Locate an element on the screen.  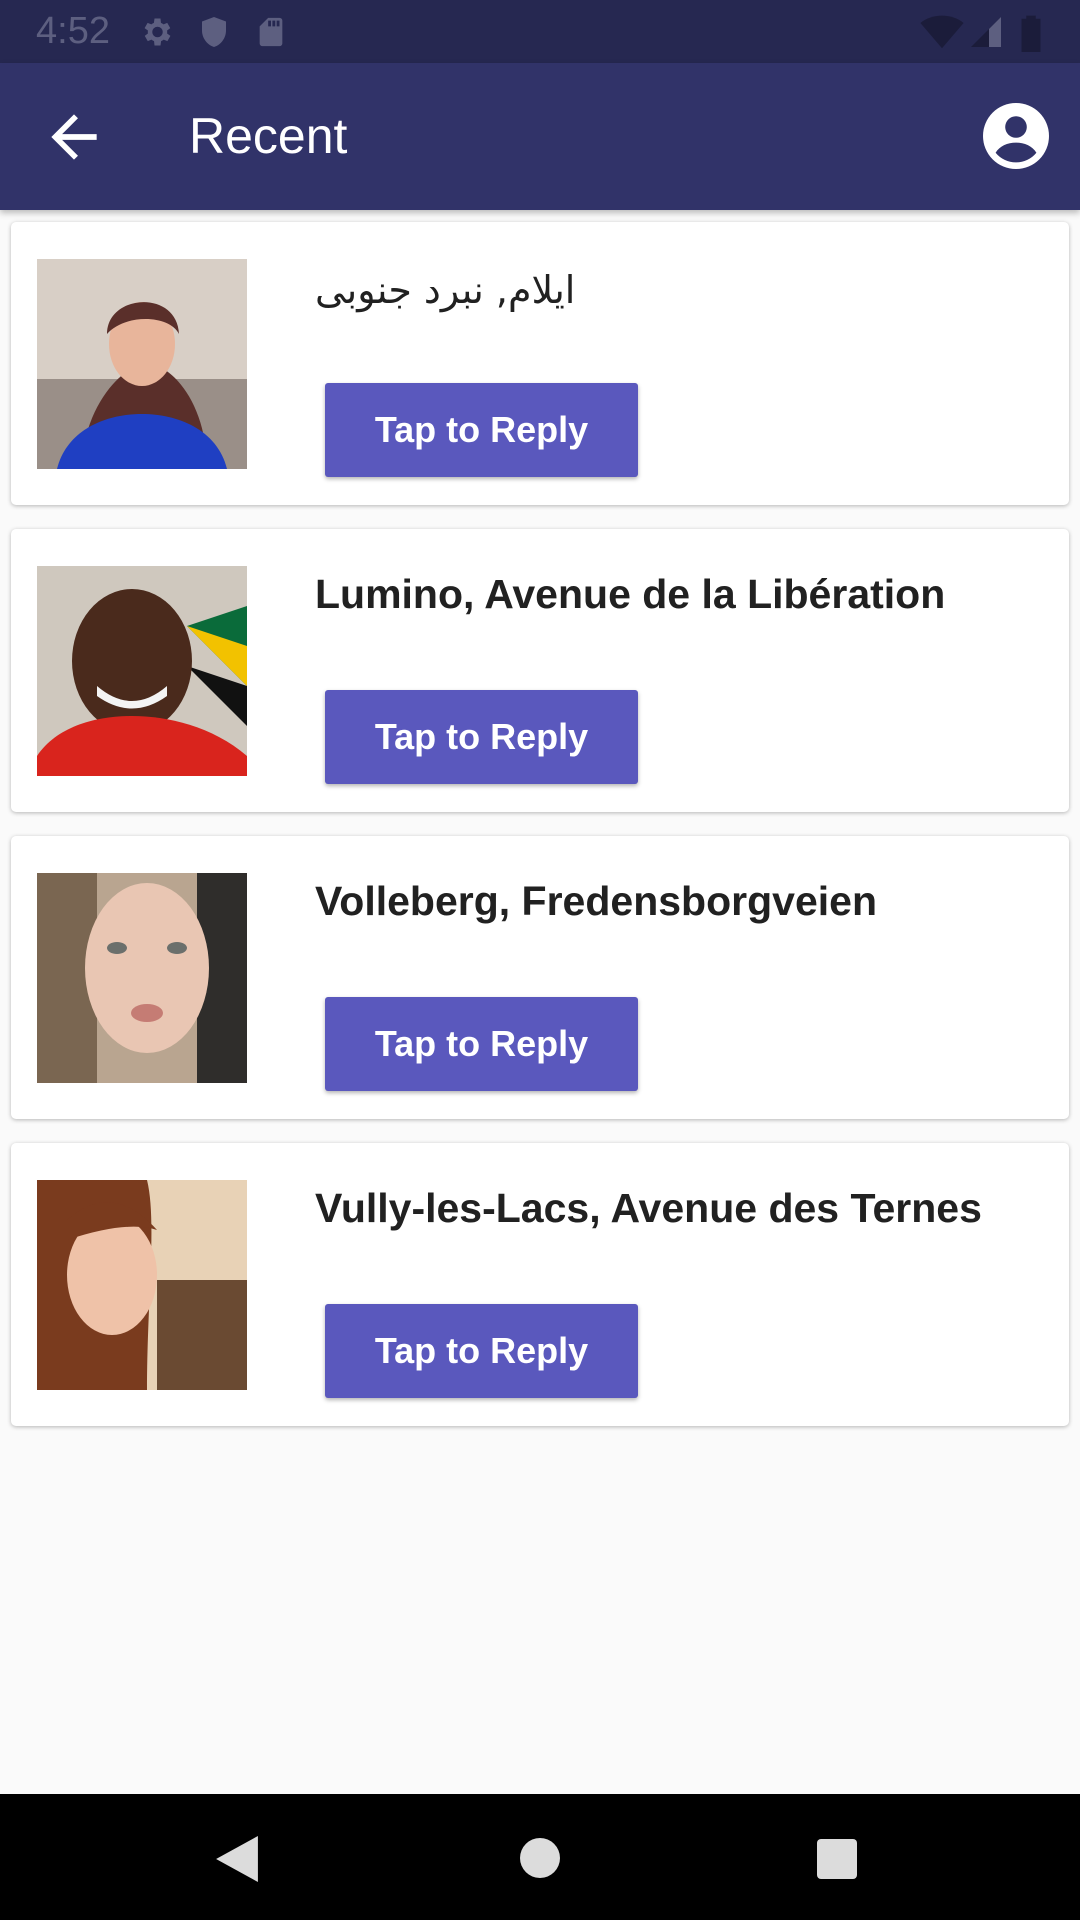
wifi-icon is located at coordinates (942, 32).